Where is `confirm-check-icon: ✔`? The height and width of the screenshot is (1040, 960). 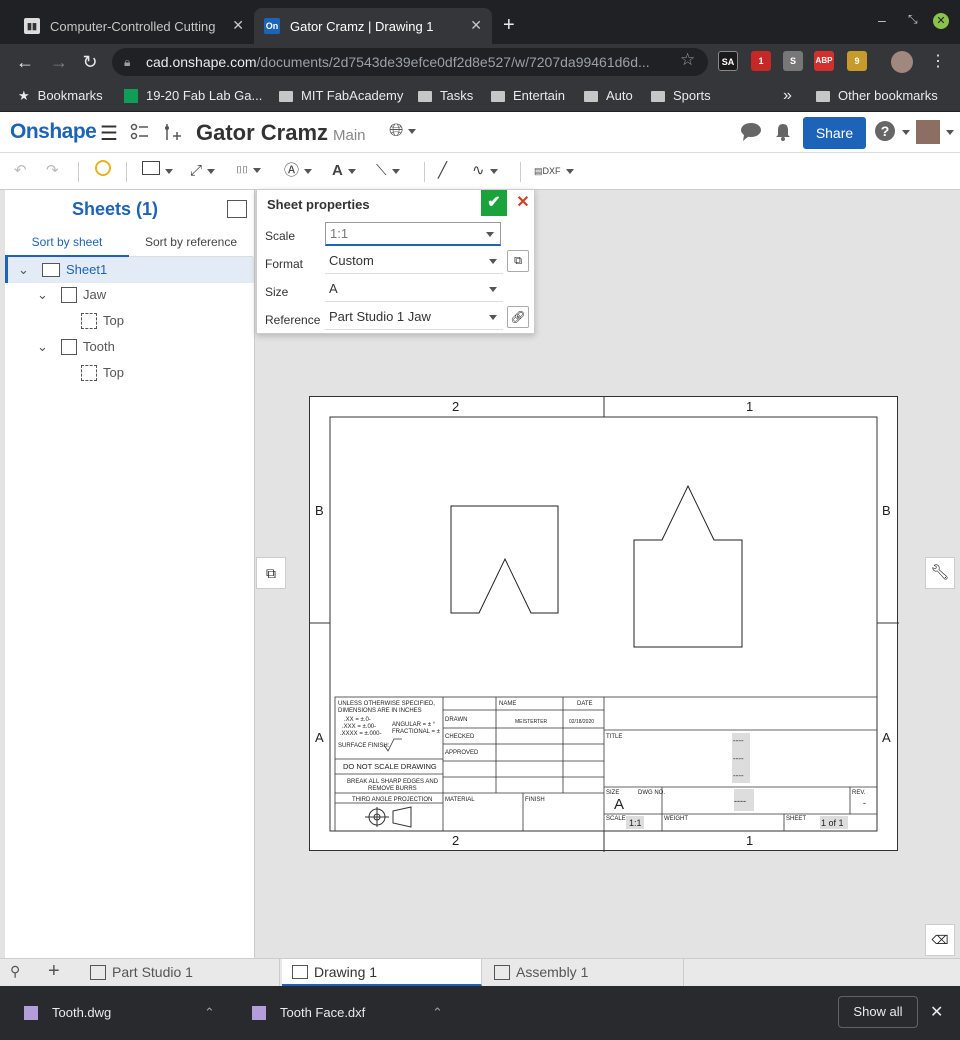 confirm-check-icon: ✔ is located at coordinates (494, 203).